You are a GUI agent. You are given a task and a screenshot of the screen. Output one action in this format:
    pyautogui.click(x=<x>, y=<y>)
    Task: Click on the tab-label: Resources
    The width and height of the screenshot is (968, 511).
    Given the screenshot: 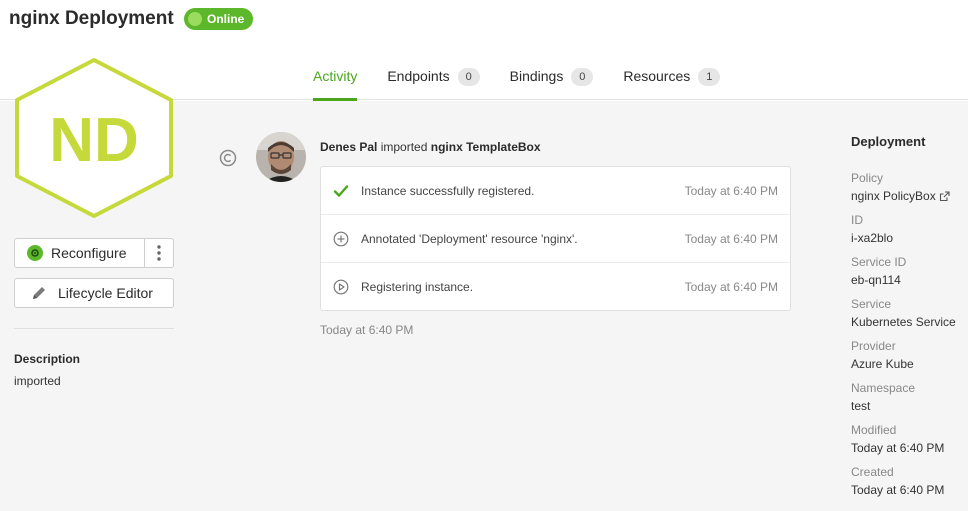 What is the action you would take?
    pyautogui.click(x=657, y=76)
    